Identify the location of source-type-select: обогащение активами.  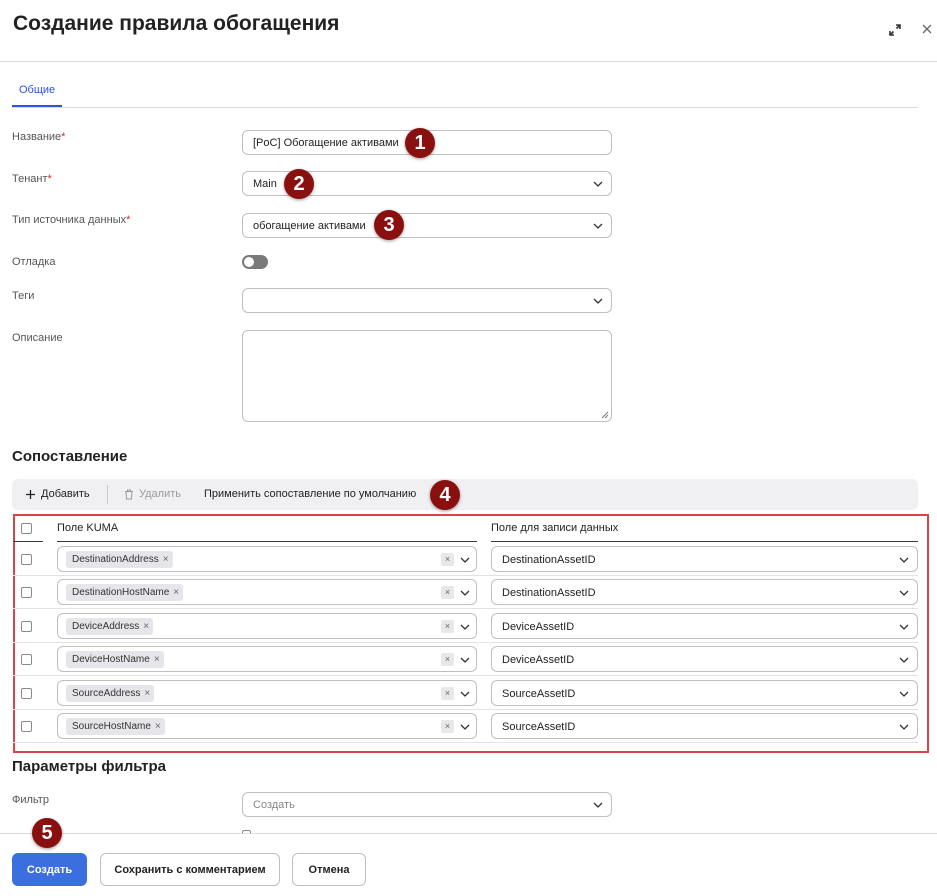
(427, 225).